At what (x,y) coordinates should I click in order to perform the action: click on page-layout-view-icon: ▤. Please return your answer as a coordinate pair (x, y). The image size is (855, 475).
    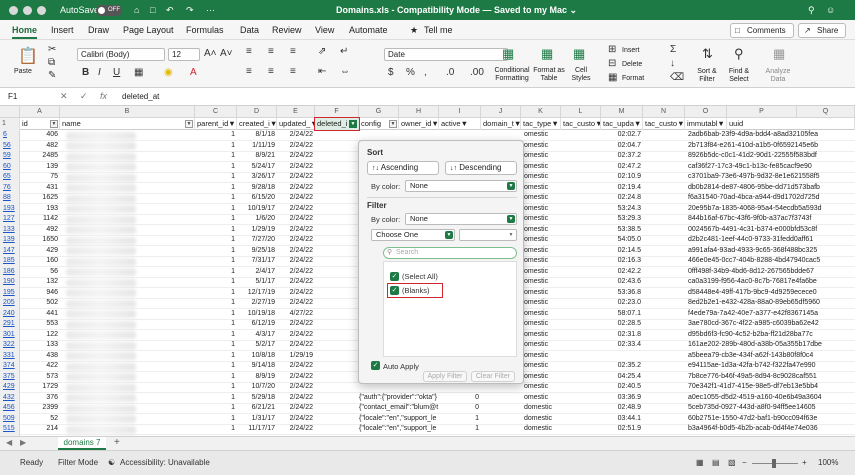
    Looking at the image, I should click on (716, 462).